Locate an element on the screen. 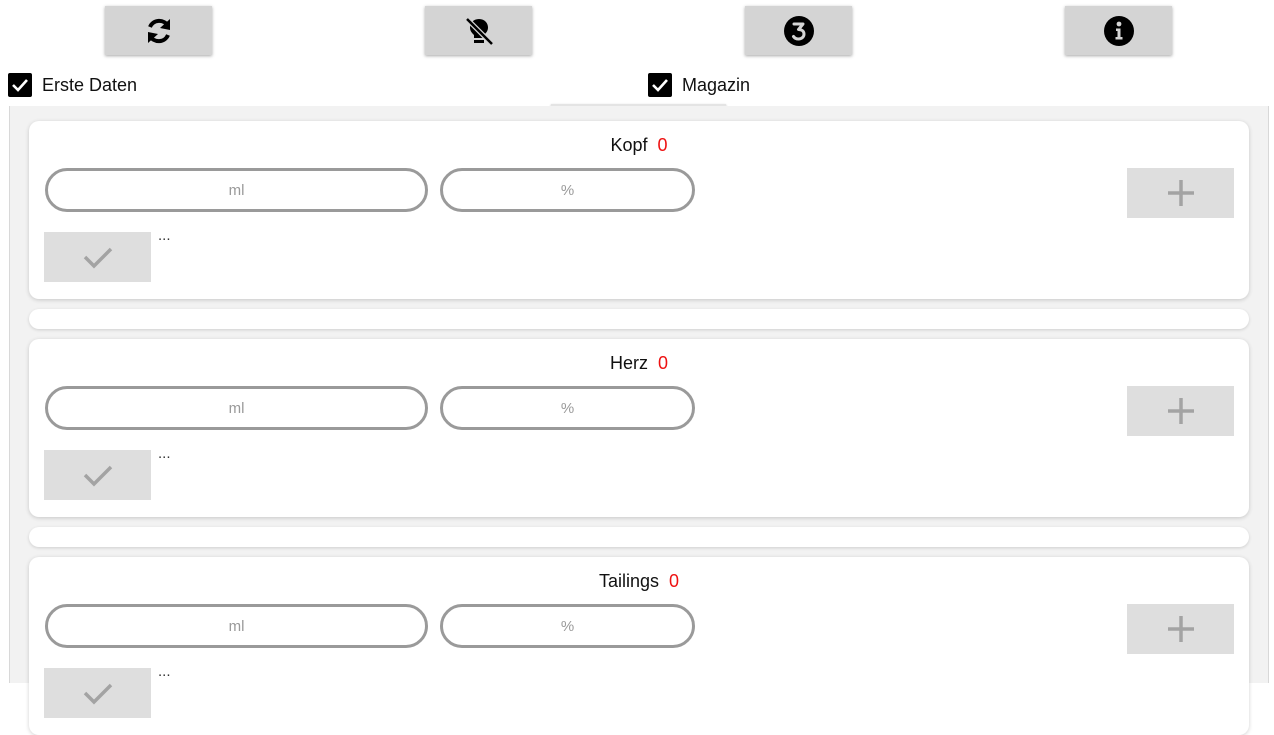 The width and height of the screenshot is (1274, 735). section-header: Tailings 0 is located at coordinates (639, 581).